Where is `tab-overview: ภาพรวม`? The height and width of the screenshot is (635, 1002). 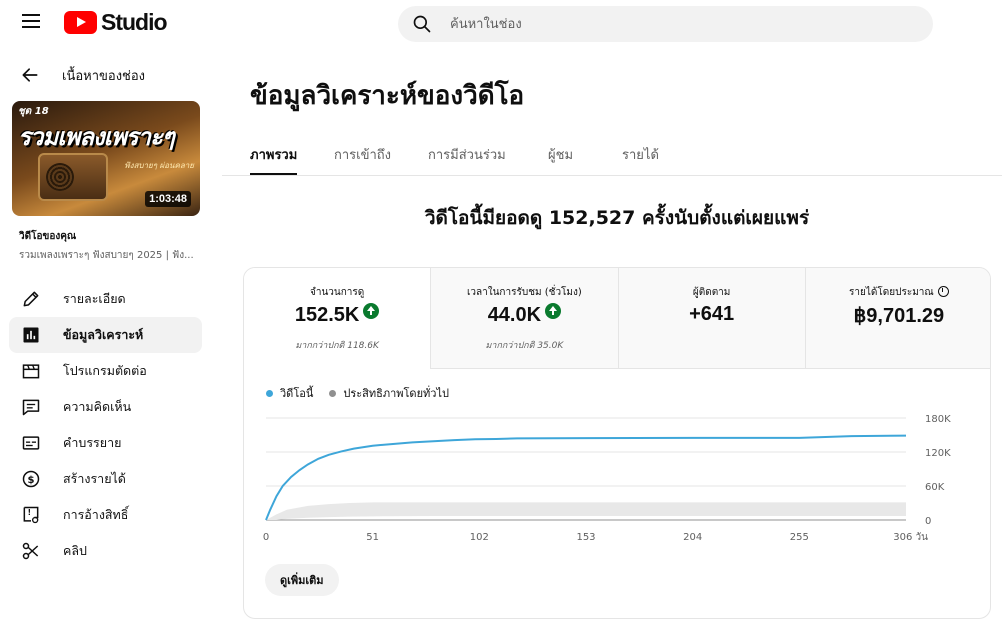 tab-overview: ภาพรวม is located at coordinates (274, 159).